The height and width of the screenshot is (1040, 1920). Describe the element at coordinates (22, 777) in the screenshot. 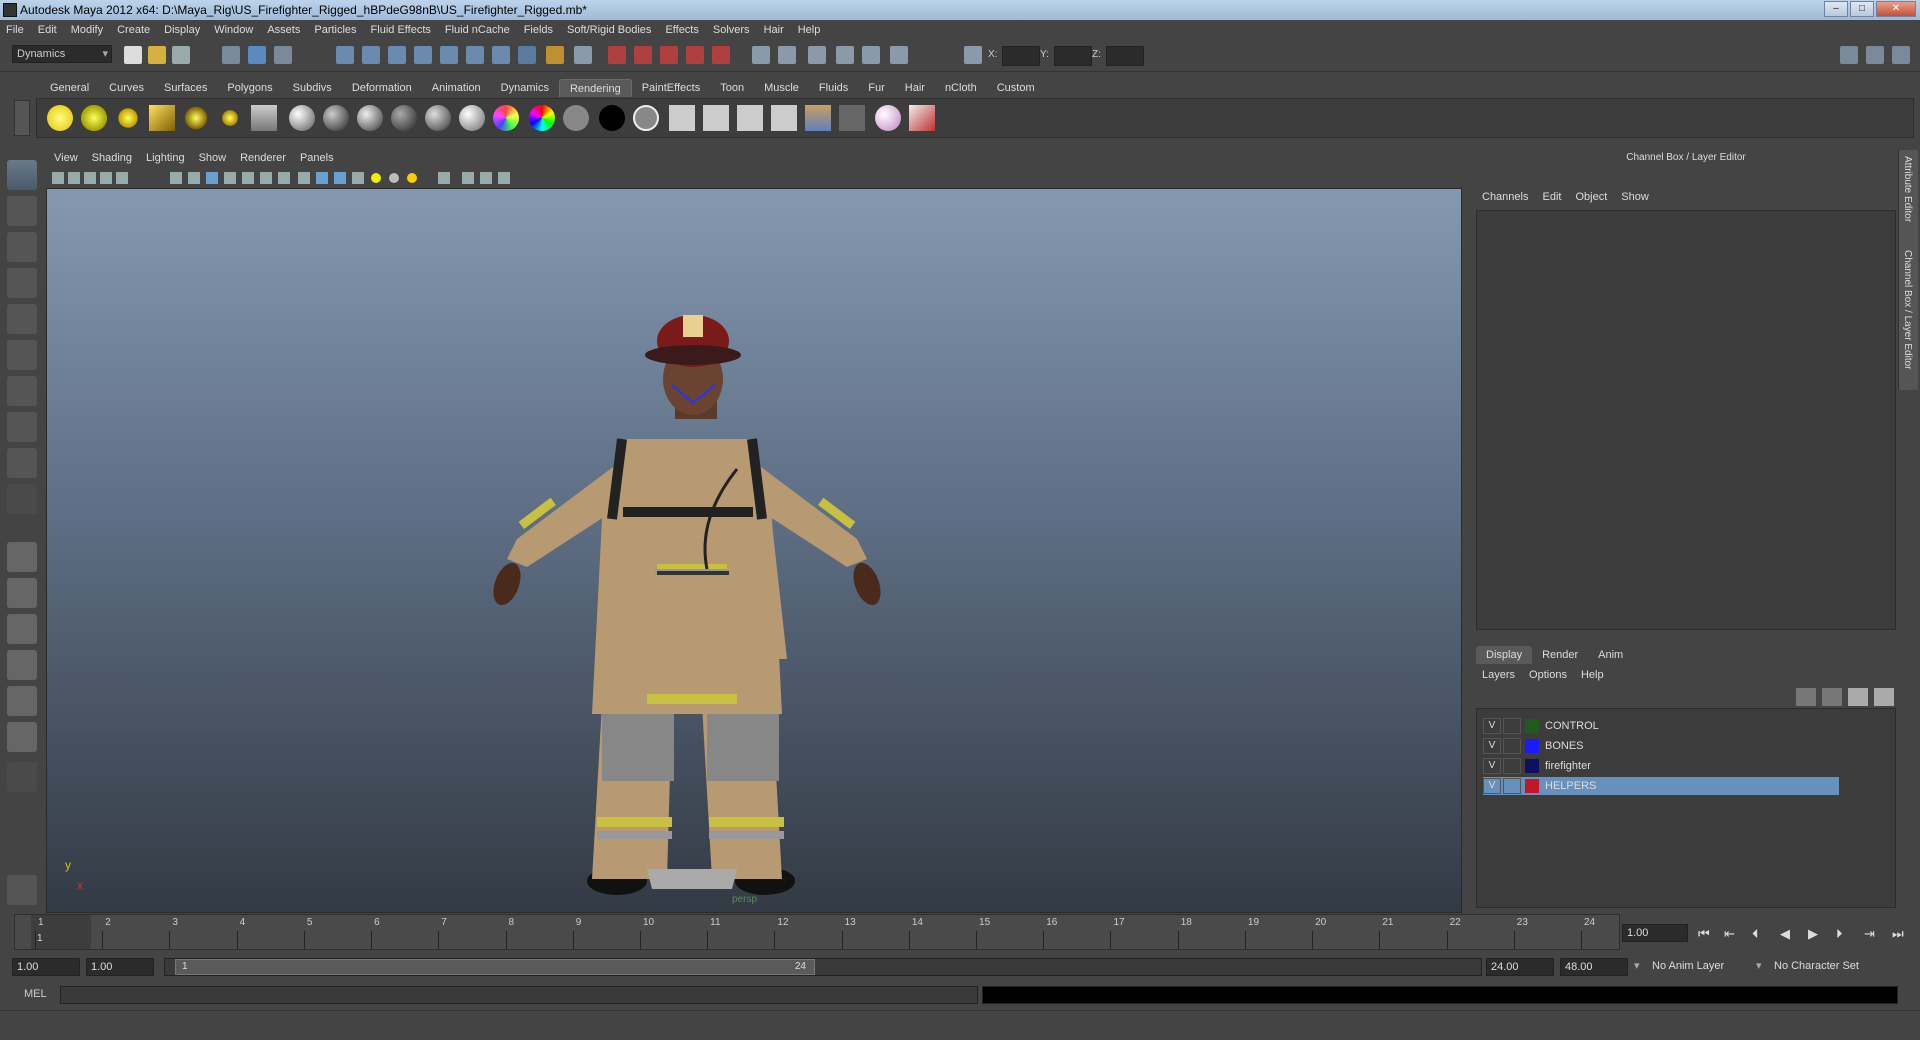

I see `layout-chevron-icon` at that location.